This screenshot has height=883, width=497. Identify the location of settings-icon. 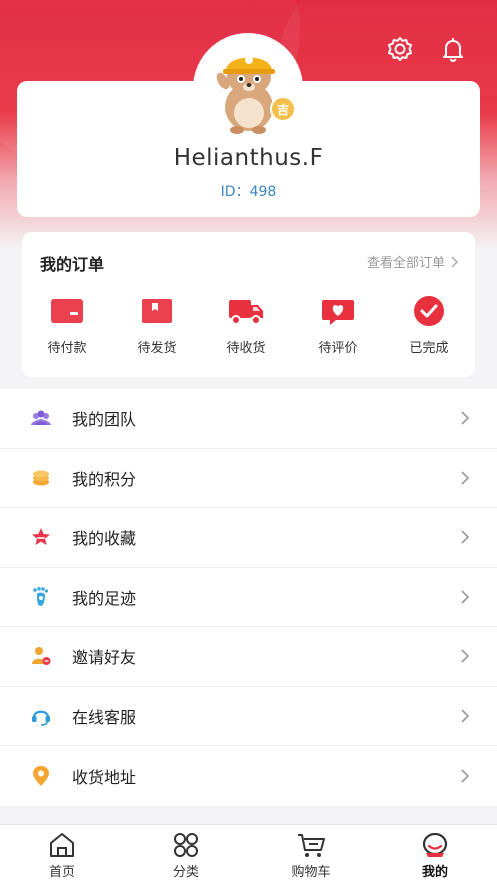
(400, 49).